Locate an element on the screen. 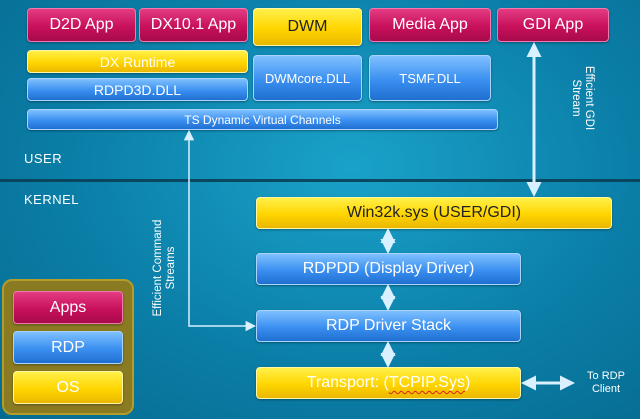 The width and height of the screenshot is (640, 419). tsmf-box: TSMF.DLL is located at coordinates (430, 78).